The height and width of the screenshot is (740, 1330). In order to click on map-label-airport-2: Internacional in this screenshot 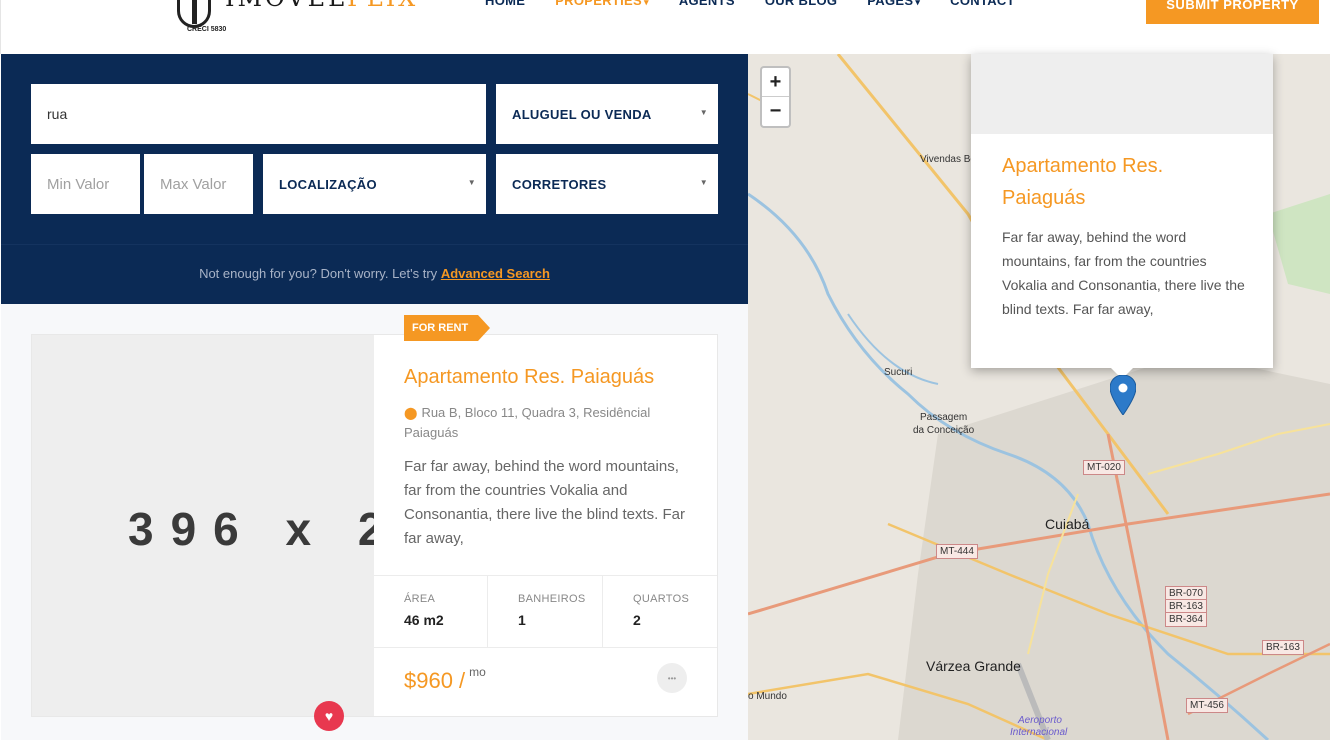, I will do `click(1039, 732)`.